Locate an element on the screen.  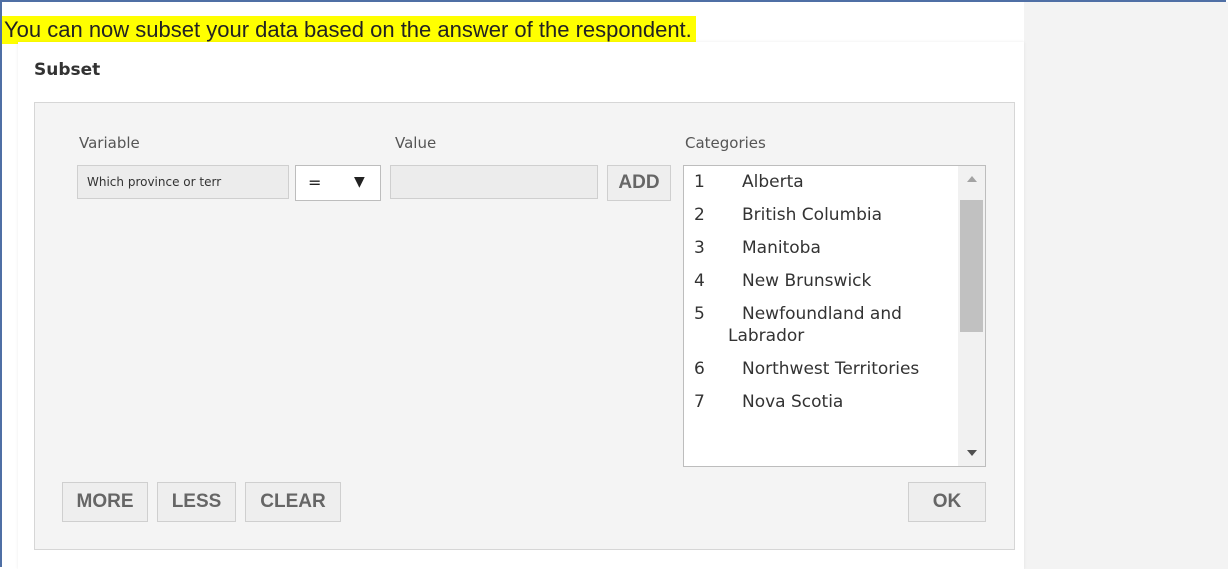
chevron-down-icon: ▼ is located at coordinates (359, 182).